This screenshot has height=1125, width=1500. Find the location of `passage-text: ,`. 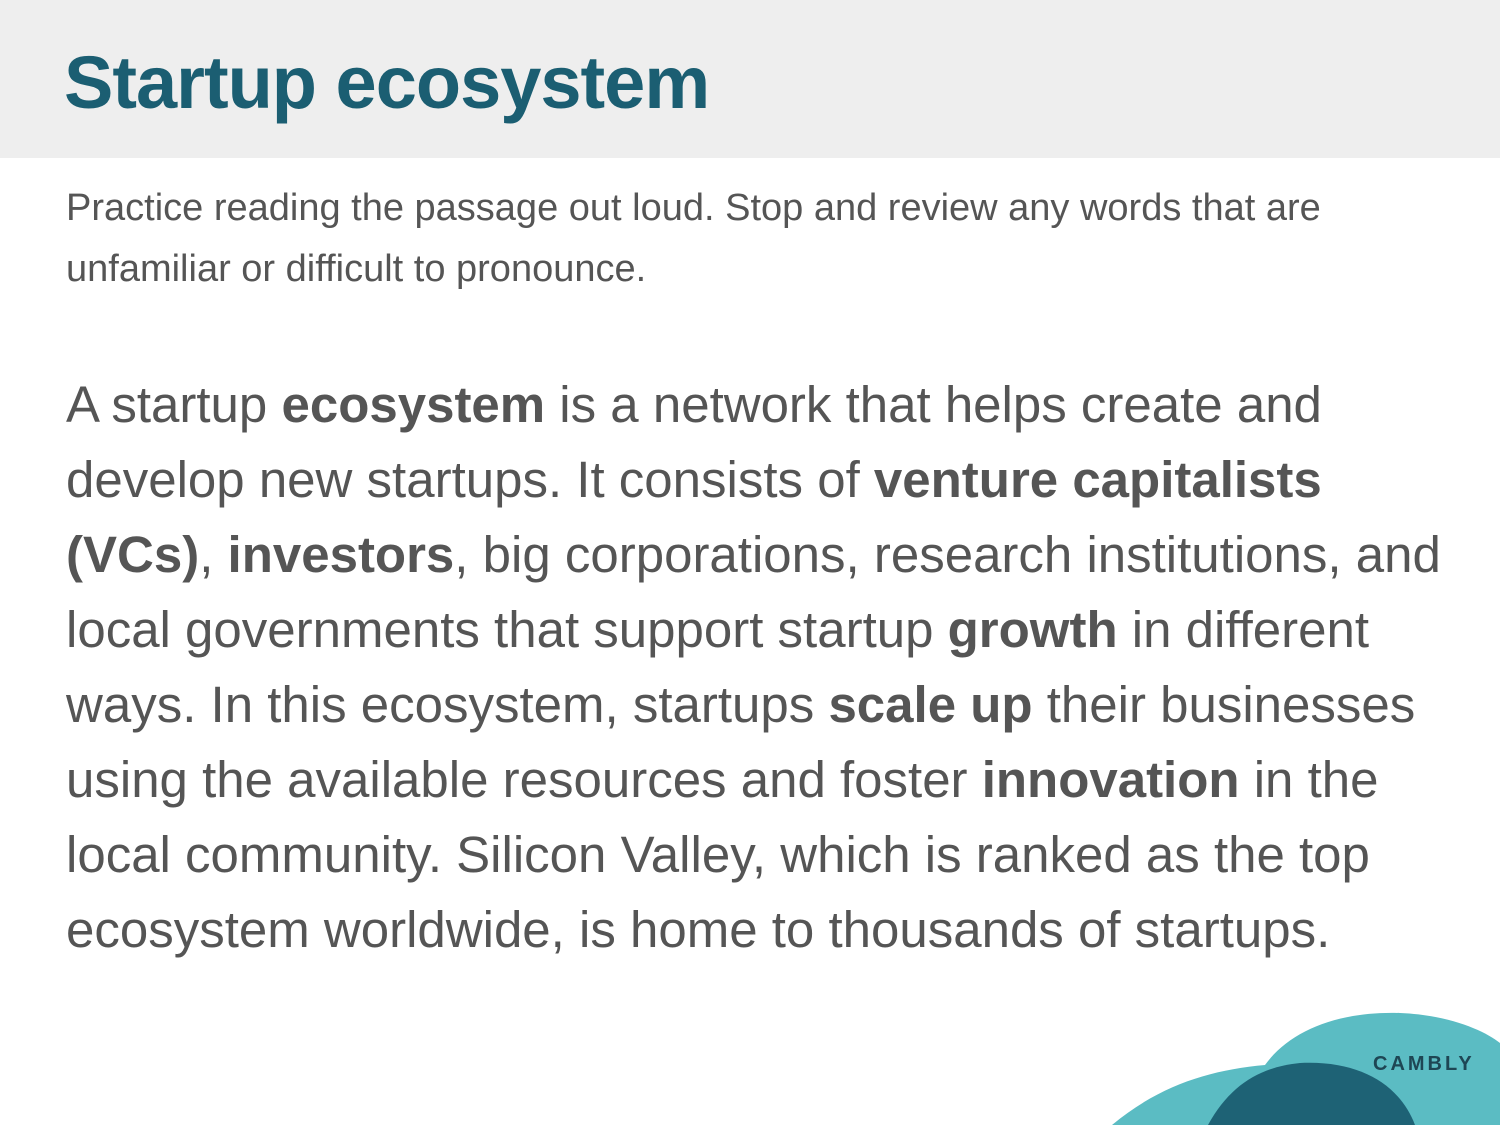

passage-text: , is located at coordinates (213, 554).